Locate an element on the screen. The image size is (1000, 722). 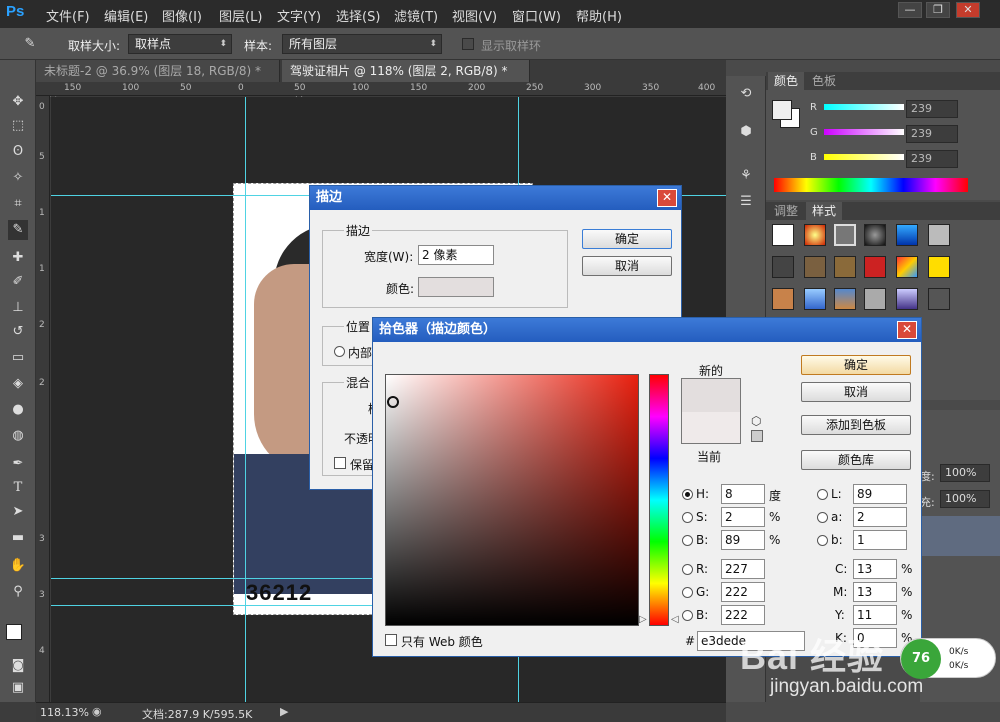
menu-help: 帮助(H) is located at coordinates (599, 15).